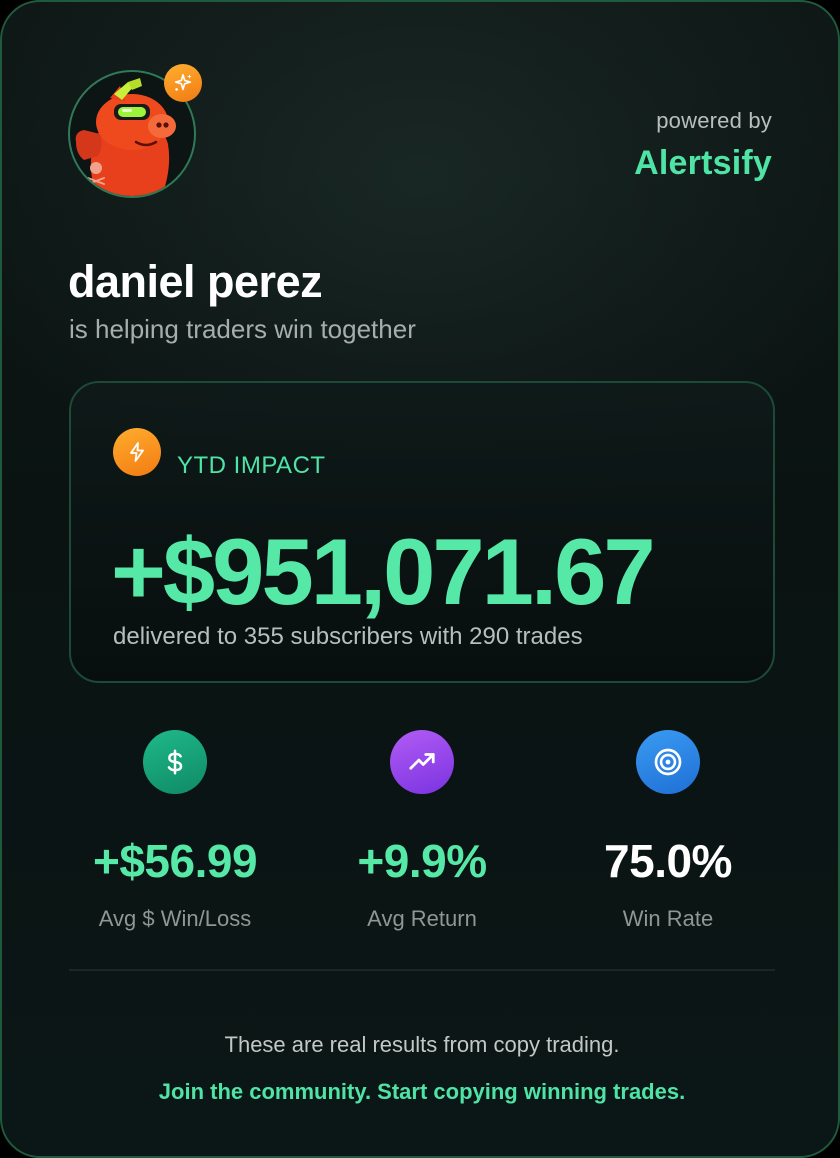 The image size is (840, 1158). I want to click on target-icon, so click(668, 762).